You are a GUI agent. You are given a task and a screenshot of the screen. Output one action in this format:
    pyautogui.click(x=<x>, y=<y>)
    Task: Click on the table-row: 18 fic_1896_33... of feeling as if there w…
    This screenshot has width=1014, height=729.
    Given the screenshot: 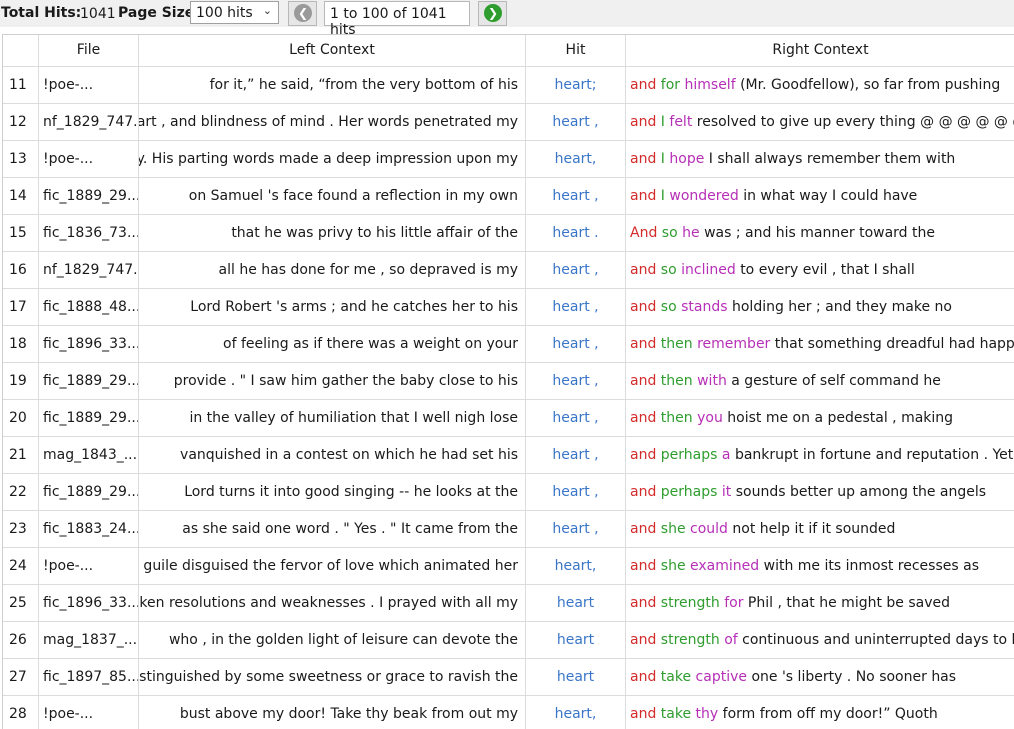 What is the action you would take?
    pyautogui.click(x=508, y=343)
    